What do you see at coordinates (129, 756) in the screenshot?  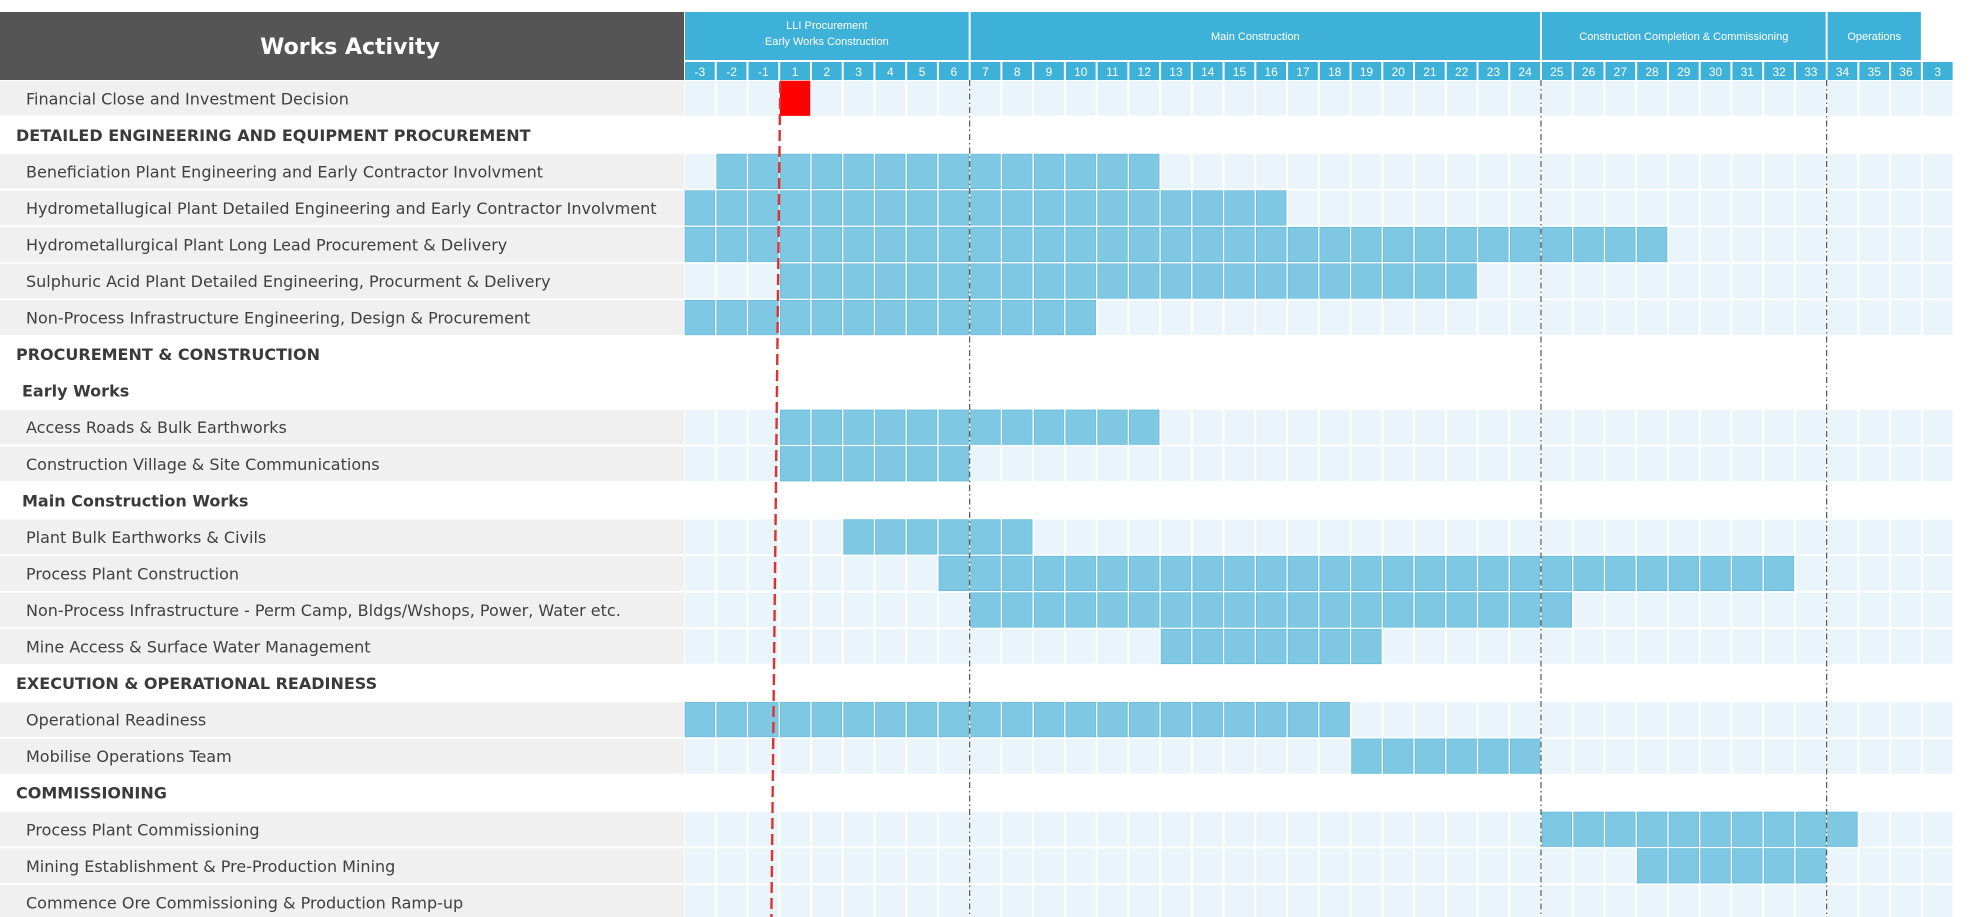 I see `task-label: Mobilise Operations Team` at bounding box center [129, 756].